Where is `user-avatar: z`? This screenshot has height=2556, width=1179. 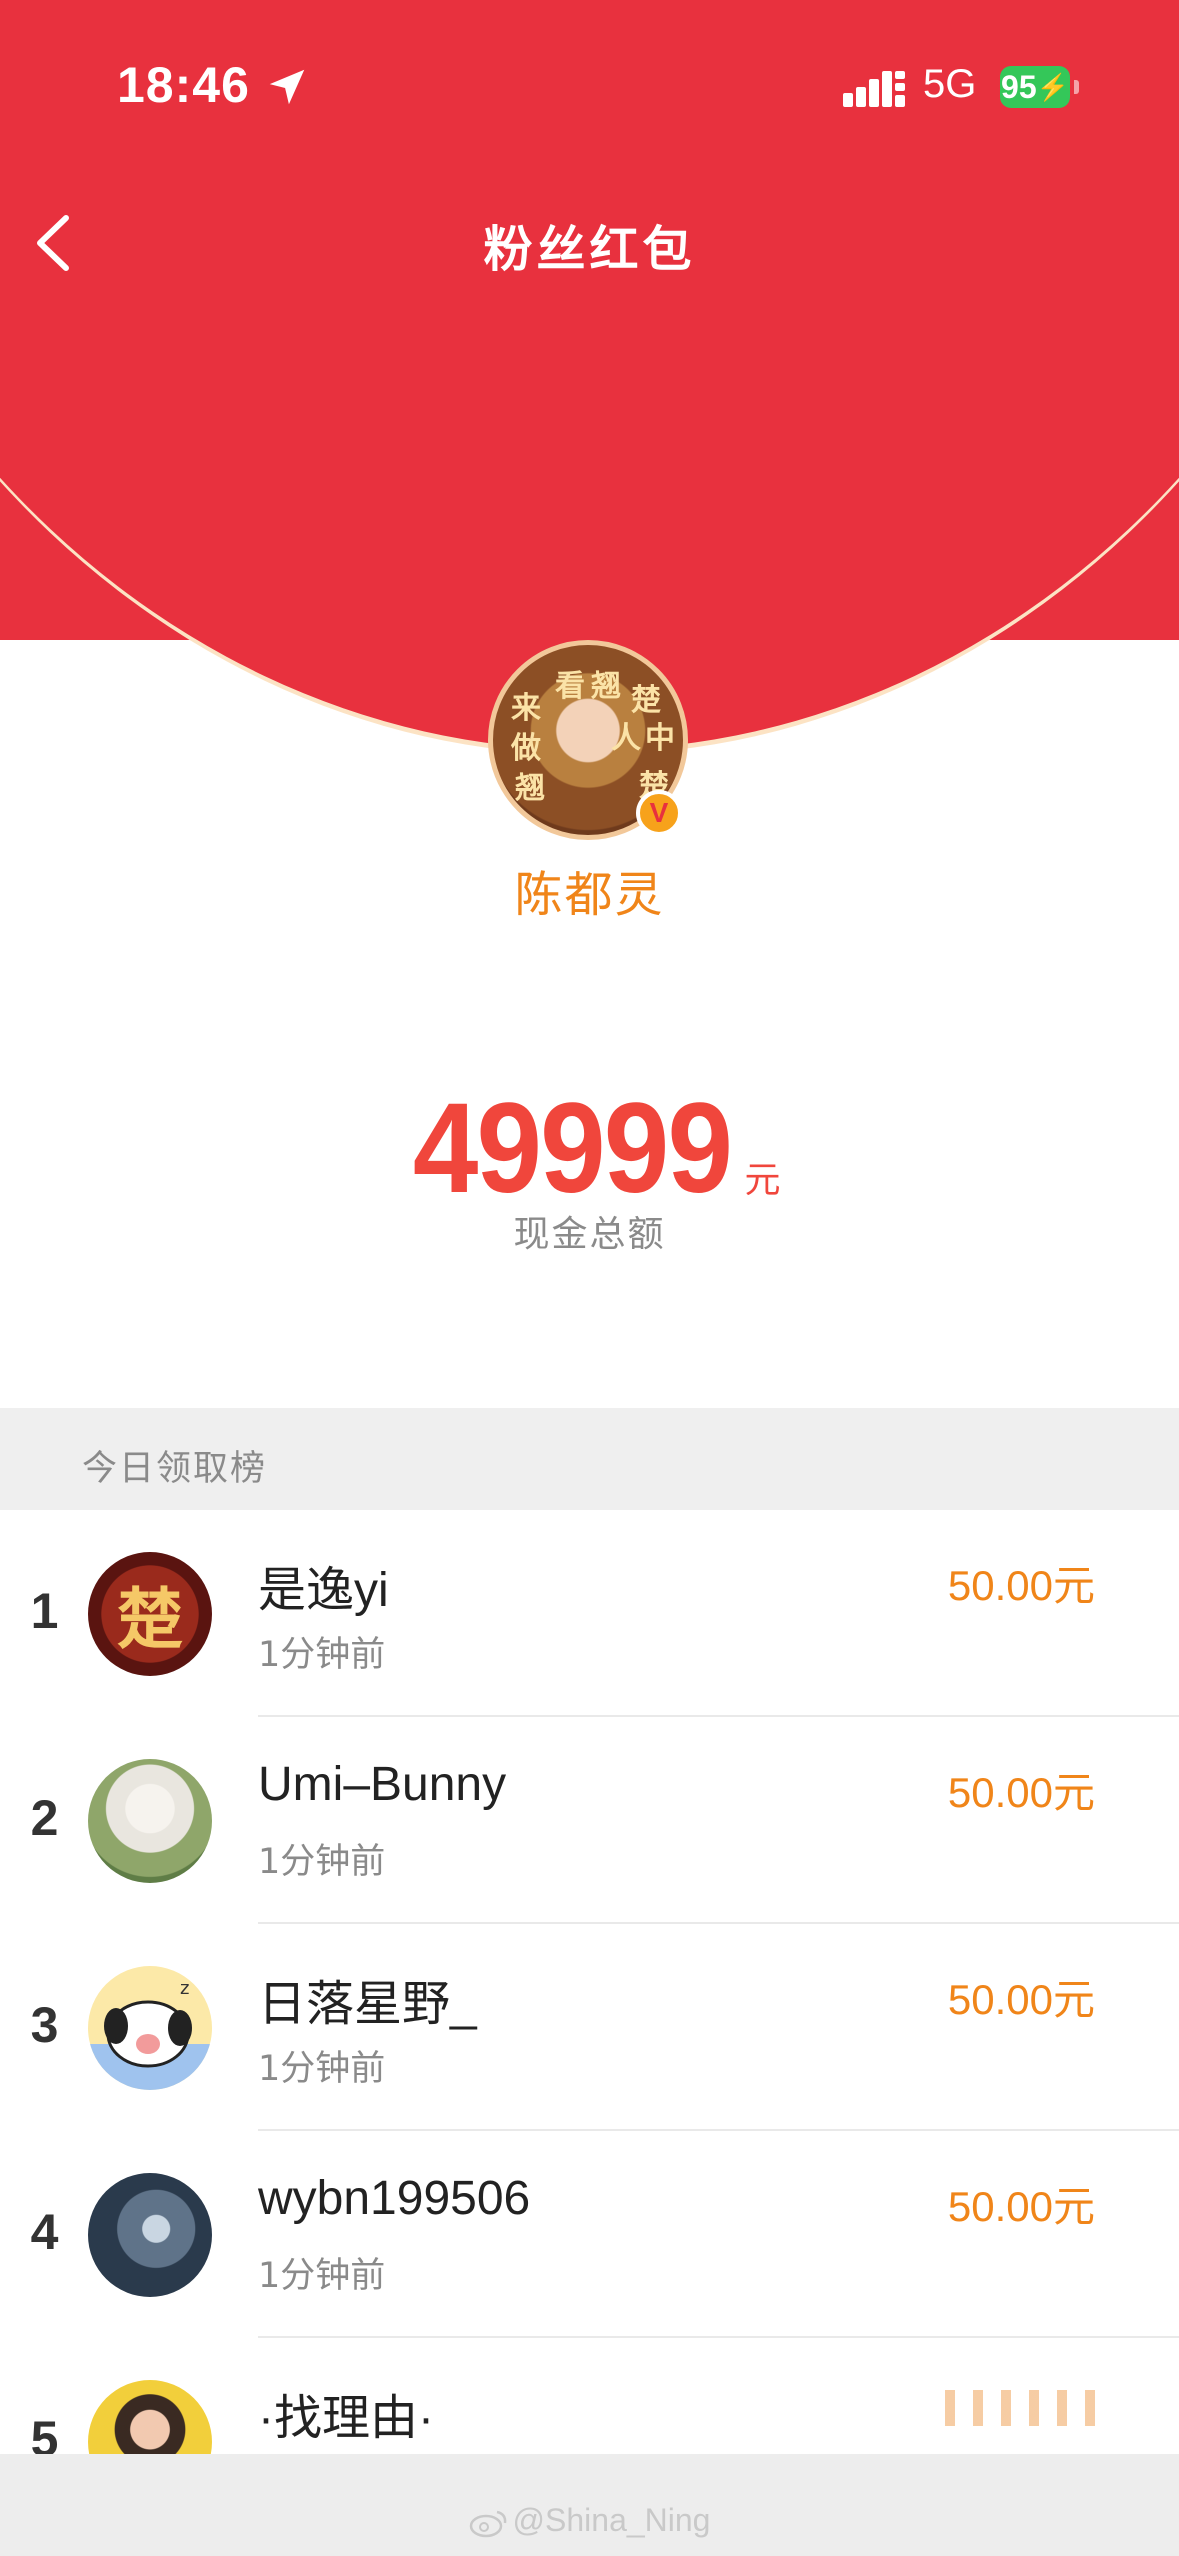
user-avatar: z is located at coordinates (150, 2028).